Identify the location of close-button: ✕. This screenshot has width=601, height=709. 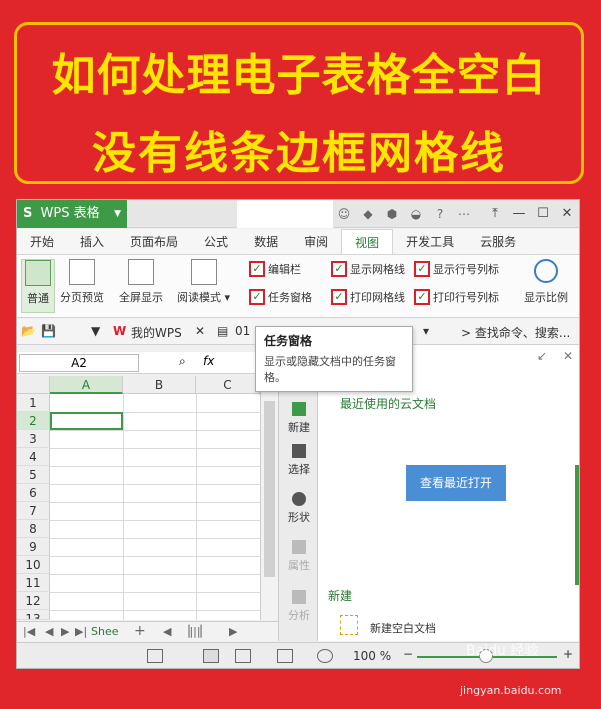
(567, 214).